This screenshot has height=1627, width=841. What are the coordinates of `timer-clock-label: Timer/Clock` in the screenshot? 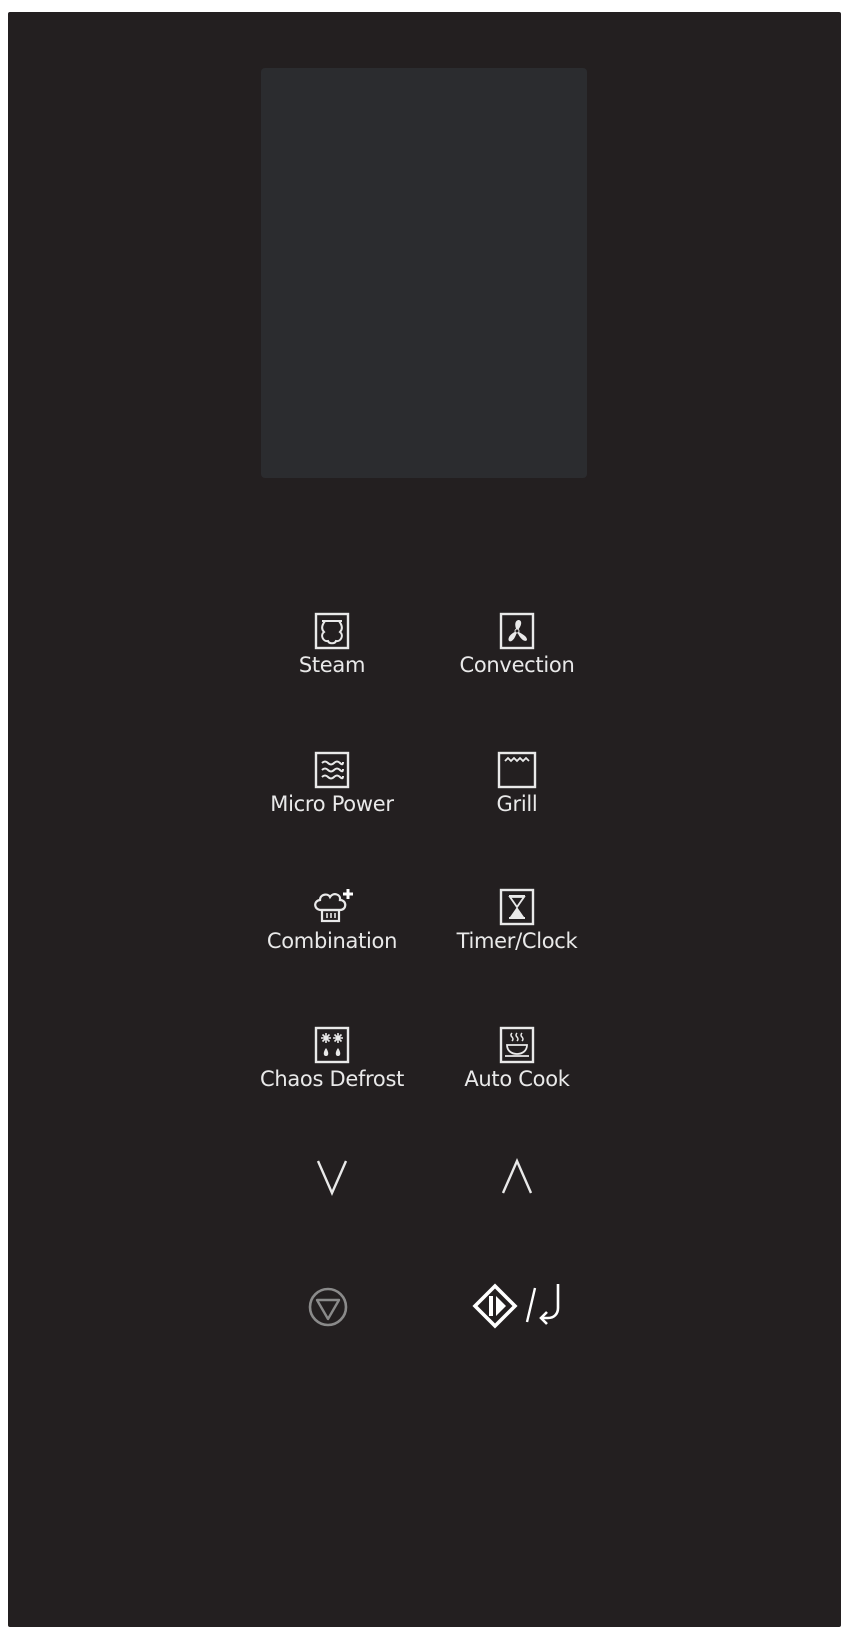 It's located at (517, 941).